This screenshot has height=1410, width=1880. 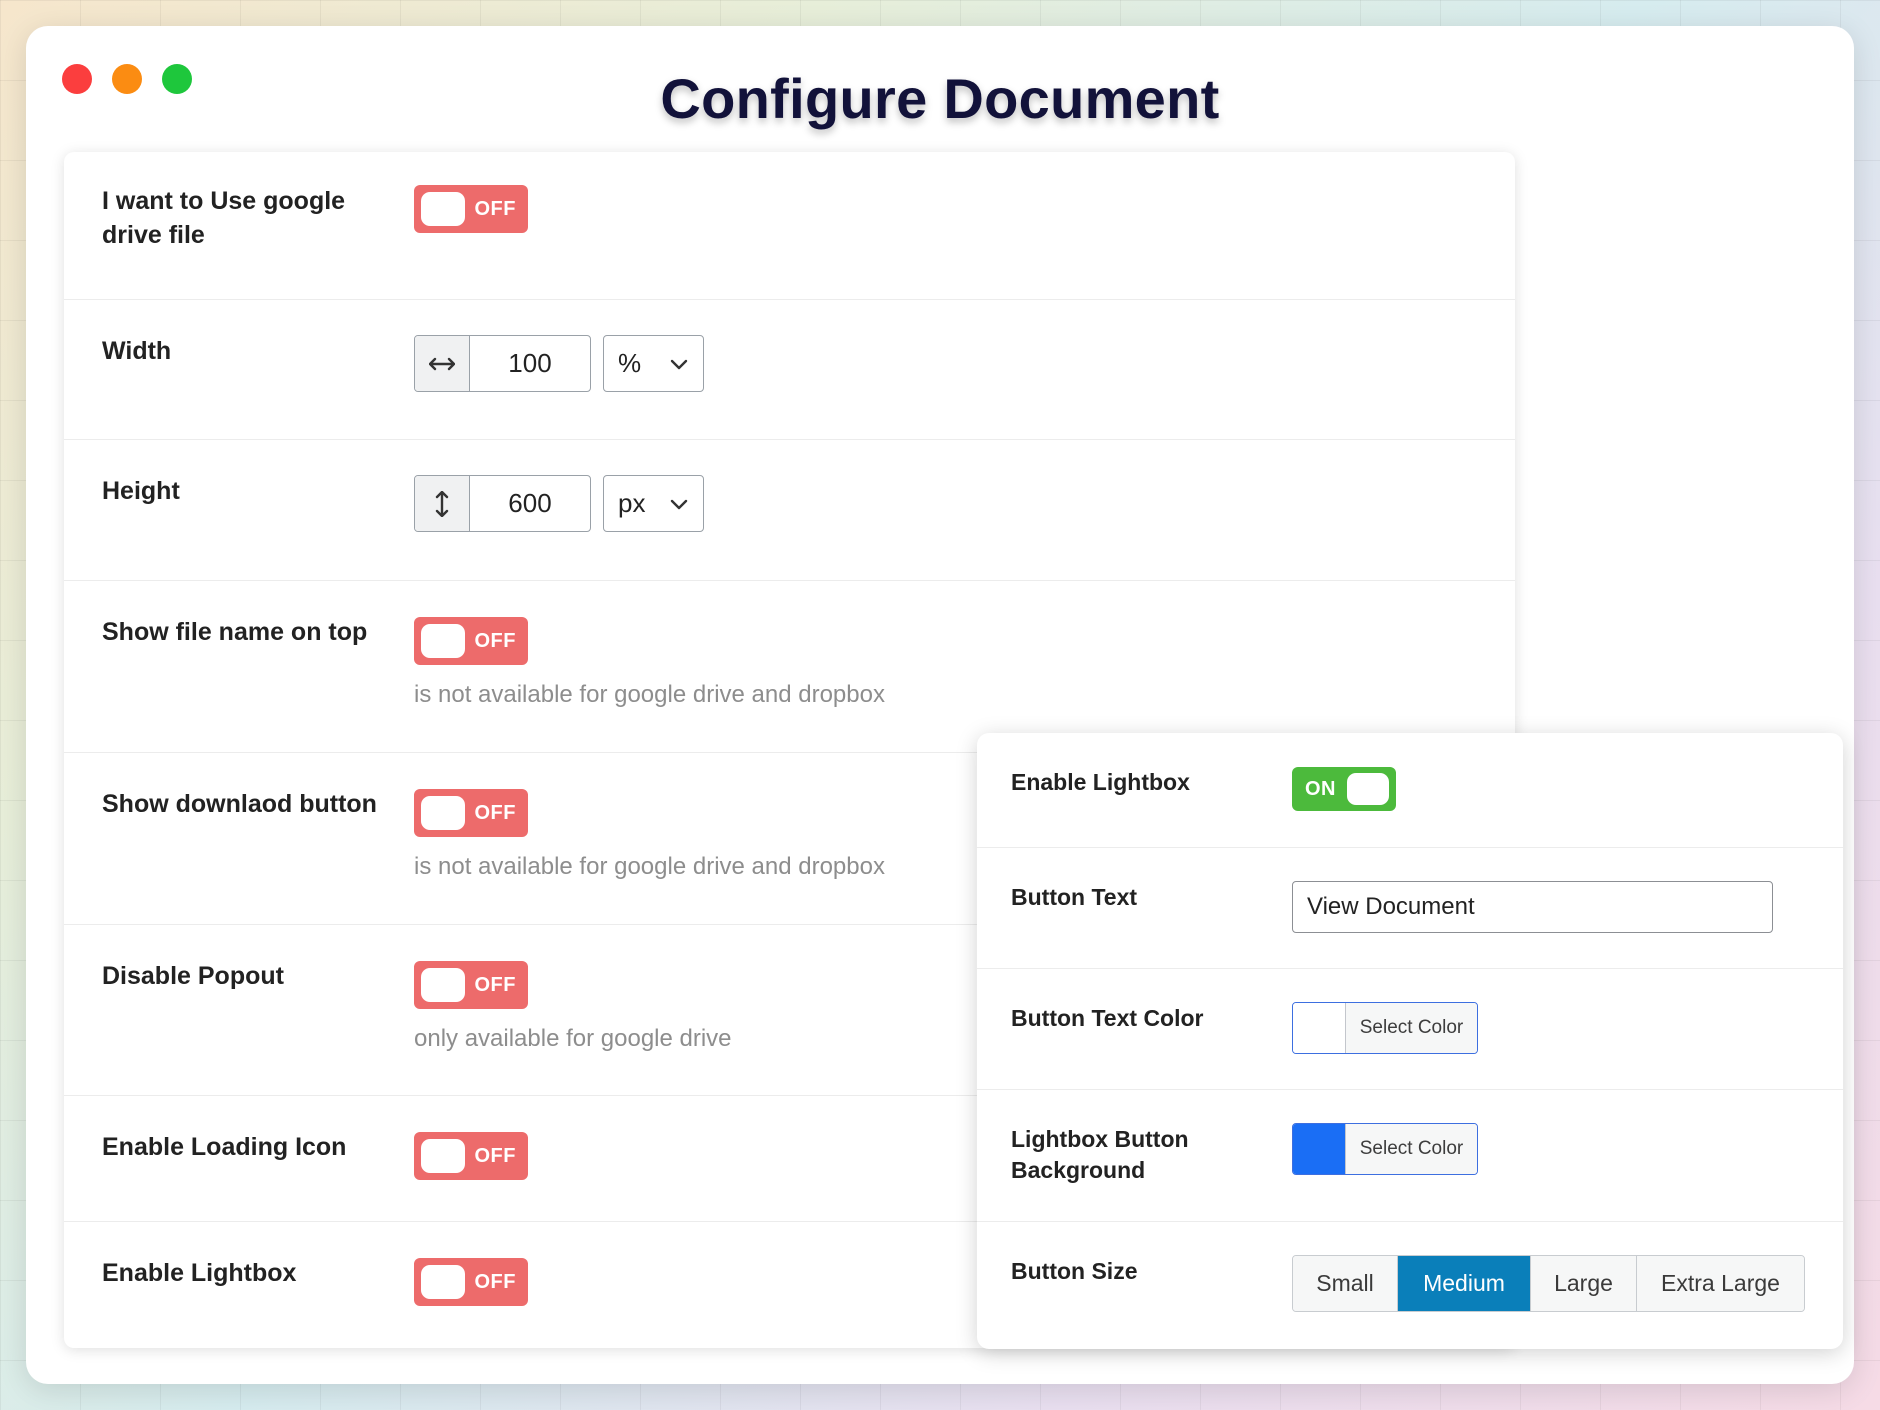 I want to click on show-download-toggle: OFF, so click(x=471, y=813).